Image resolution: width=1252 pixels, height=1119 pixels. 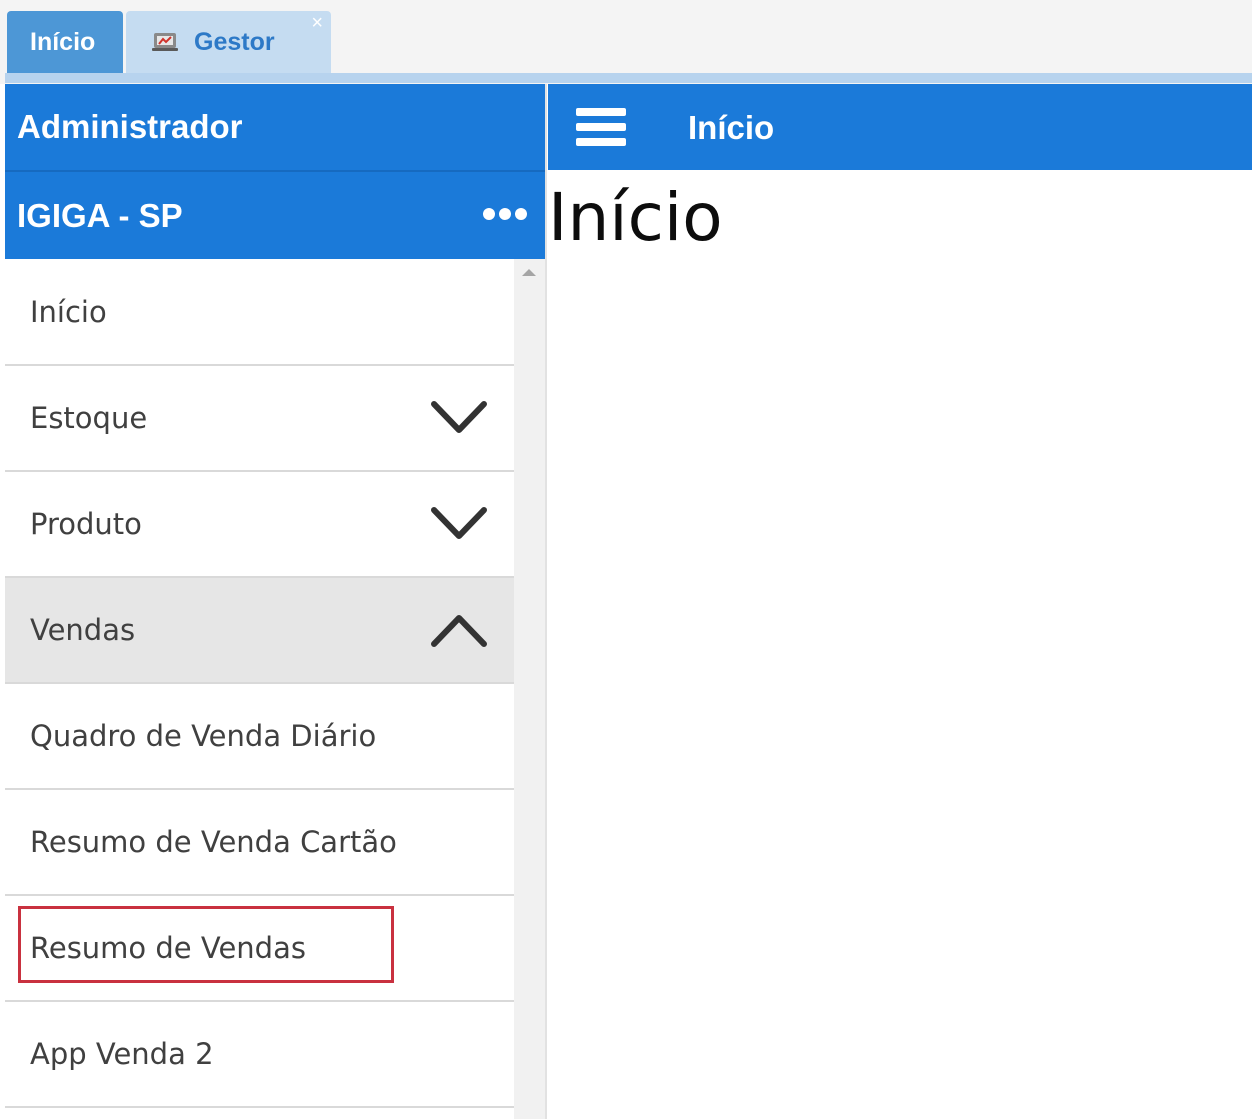 What do you see at coordinates (68, 311) in the screenshot?
I see `sidebar-item-label: Início` at bounding box center [68, 311].